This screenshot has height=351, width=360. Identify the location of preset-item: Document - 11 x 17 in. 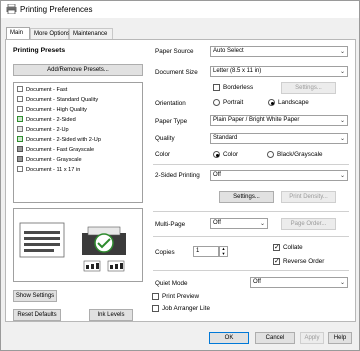
(48, 170).